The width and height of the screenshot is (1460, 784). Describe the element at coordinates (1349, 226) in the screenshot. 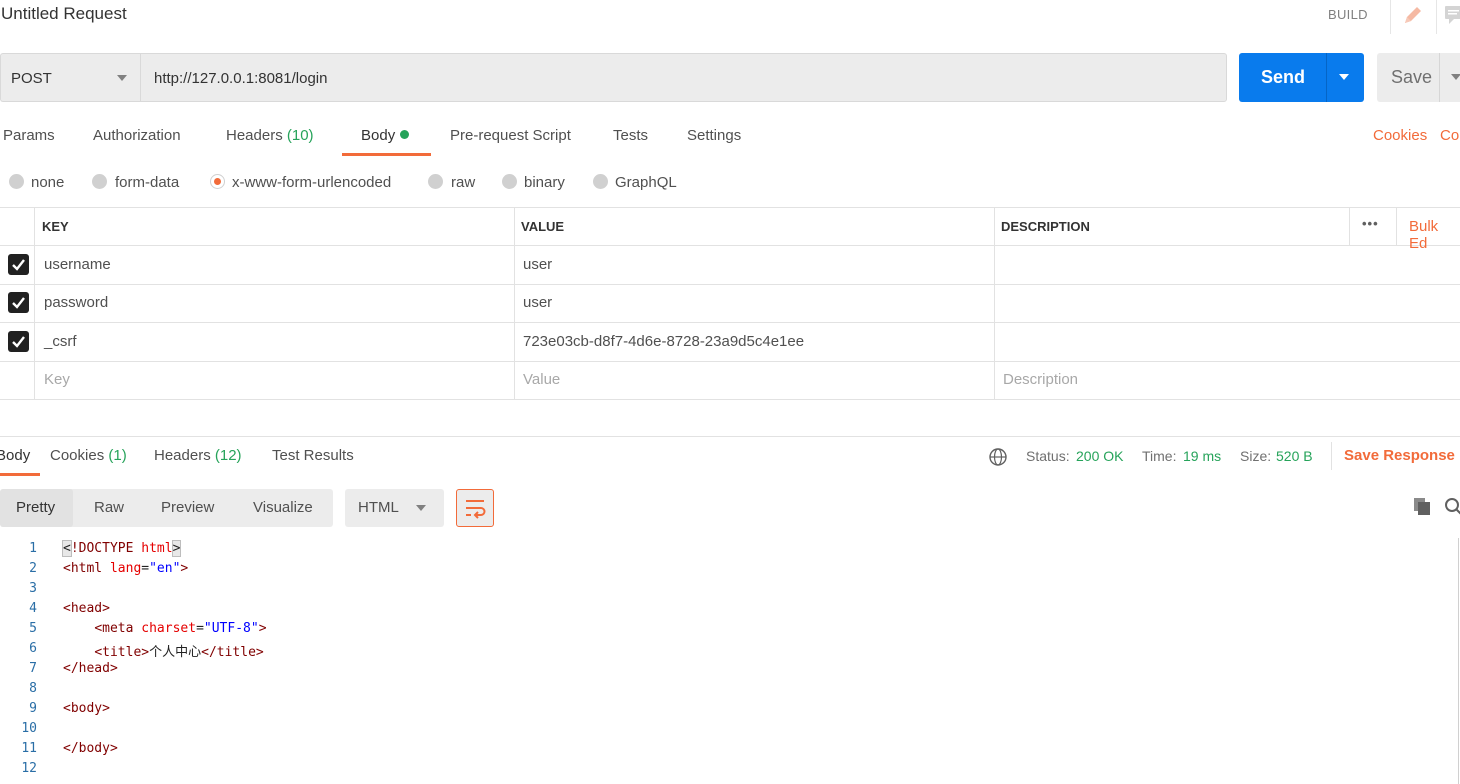

I see `column-divider` at that location.